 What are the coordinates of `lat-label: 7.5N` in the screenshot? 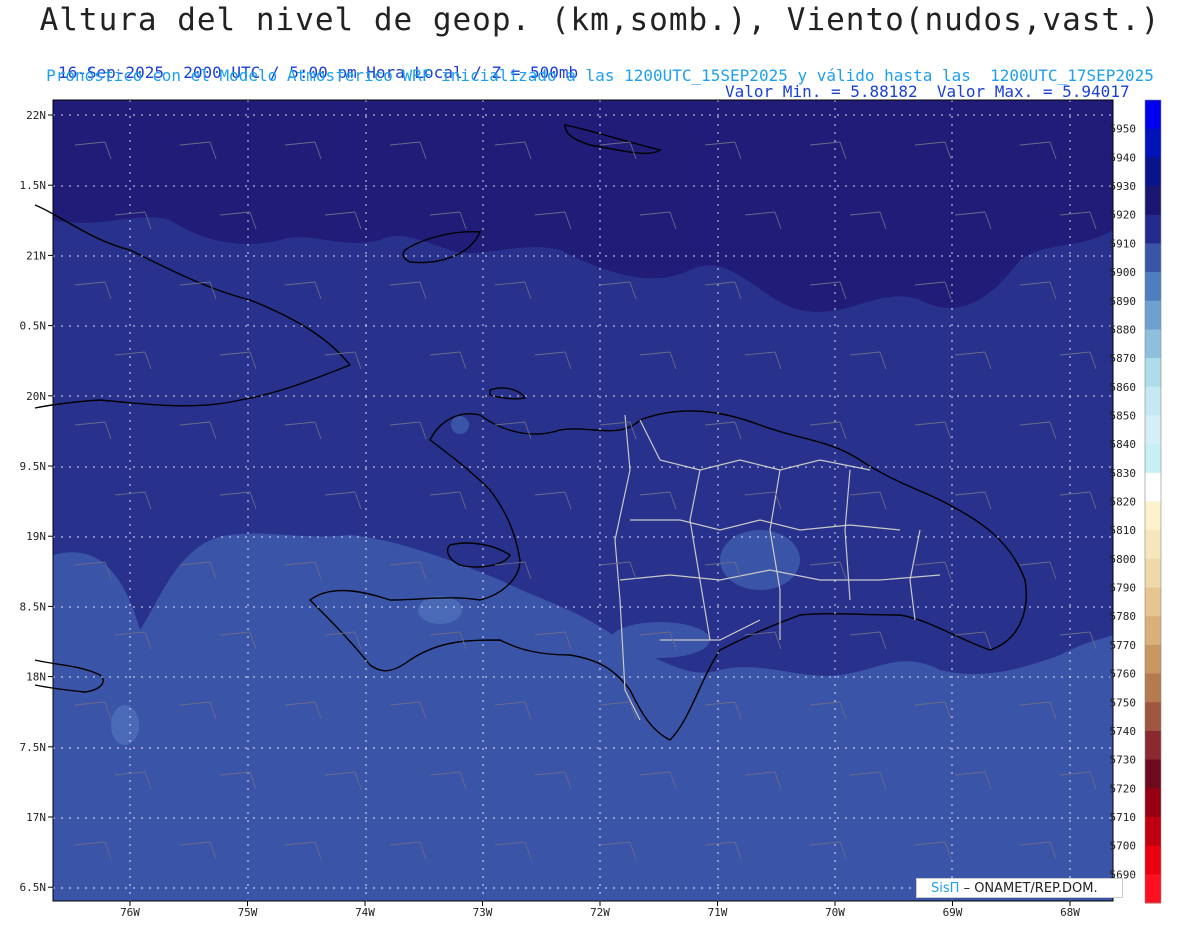 It's located at (33, 747).